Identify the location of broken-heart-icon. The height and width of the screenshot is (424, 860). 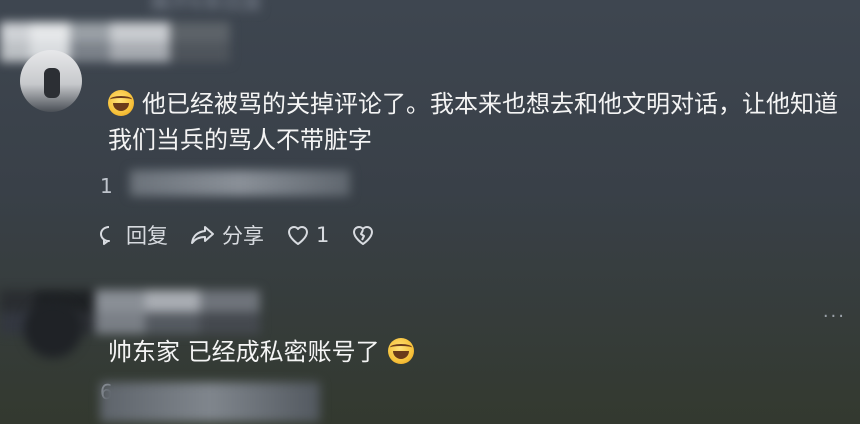
(363, 235).